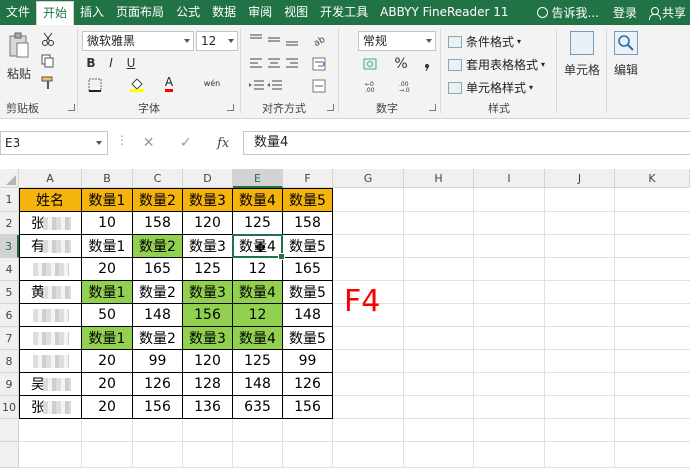 Image resolution: width=690 pixels, height=468 pixels. What do you see at coordinates (140, 12) in the screenshot?
I see `tab-page-layout: 页面布局` at bounding box center [140, 12].